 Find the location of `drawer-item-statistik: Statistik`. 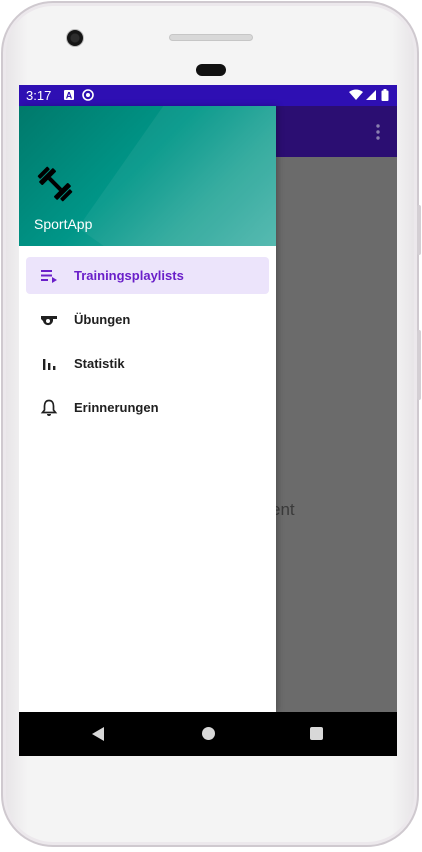

drawer-item-statistik: Statistik is located at coordinates (147, 363).